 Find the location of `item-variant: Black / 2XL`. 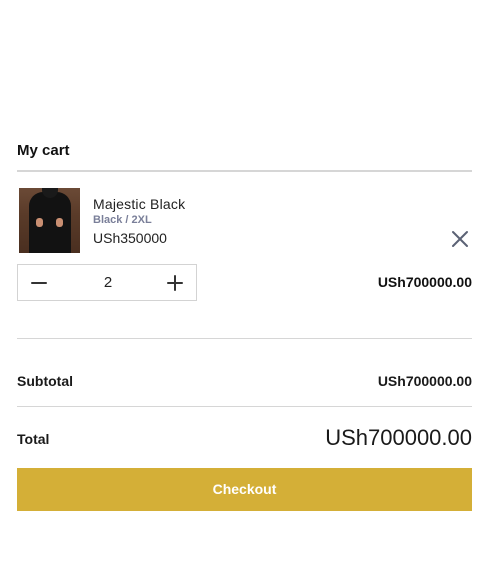

item-variant: Black / 2XL is located at coordinates (122, 220).